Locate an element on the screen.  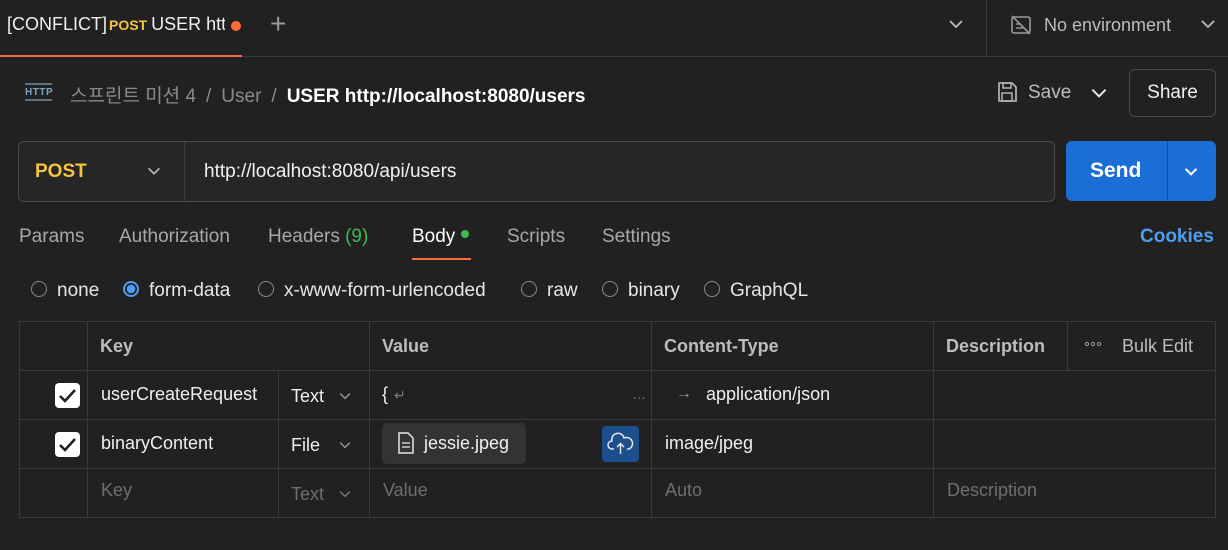
send-label: Send is located at coordinates (1116, 170).